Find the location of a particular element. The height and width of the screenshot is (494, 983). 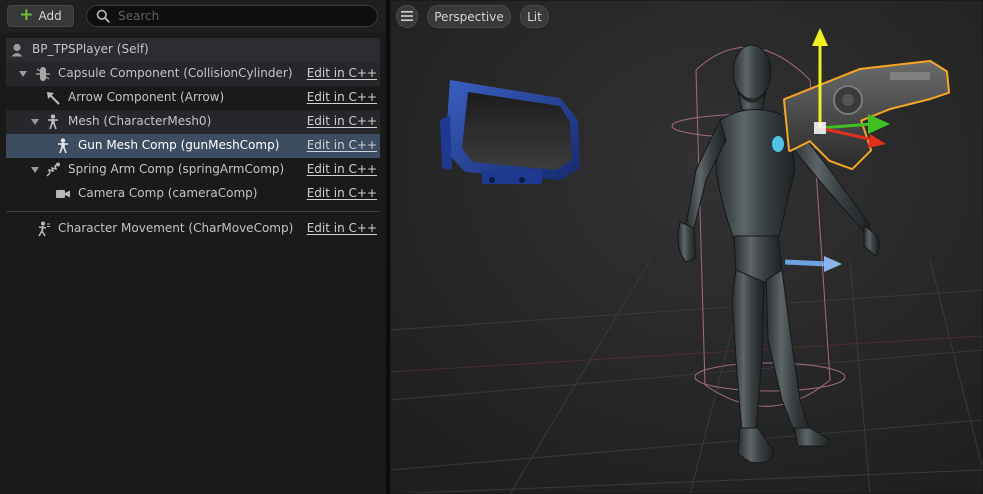

tree-item-mesh: Mesh (CharacterMesh0) Edit in C++ is located at coordinates (193, 122).